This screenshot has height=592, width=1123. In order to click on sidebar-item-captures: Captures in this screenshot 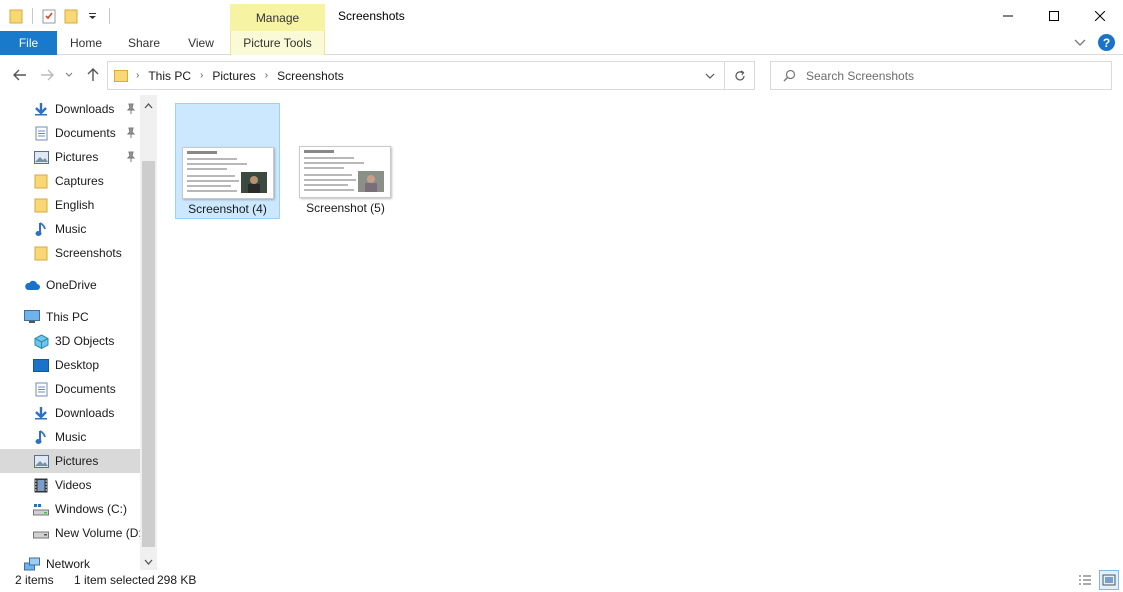, I will do `click(70, 181)`.